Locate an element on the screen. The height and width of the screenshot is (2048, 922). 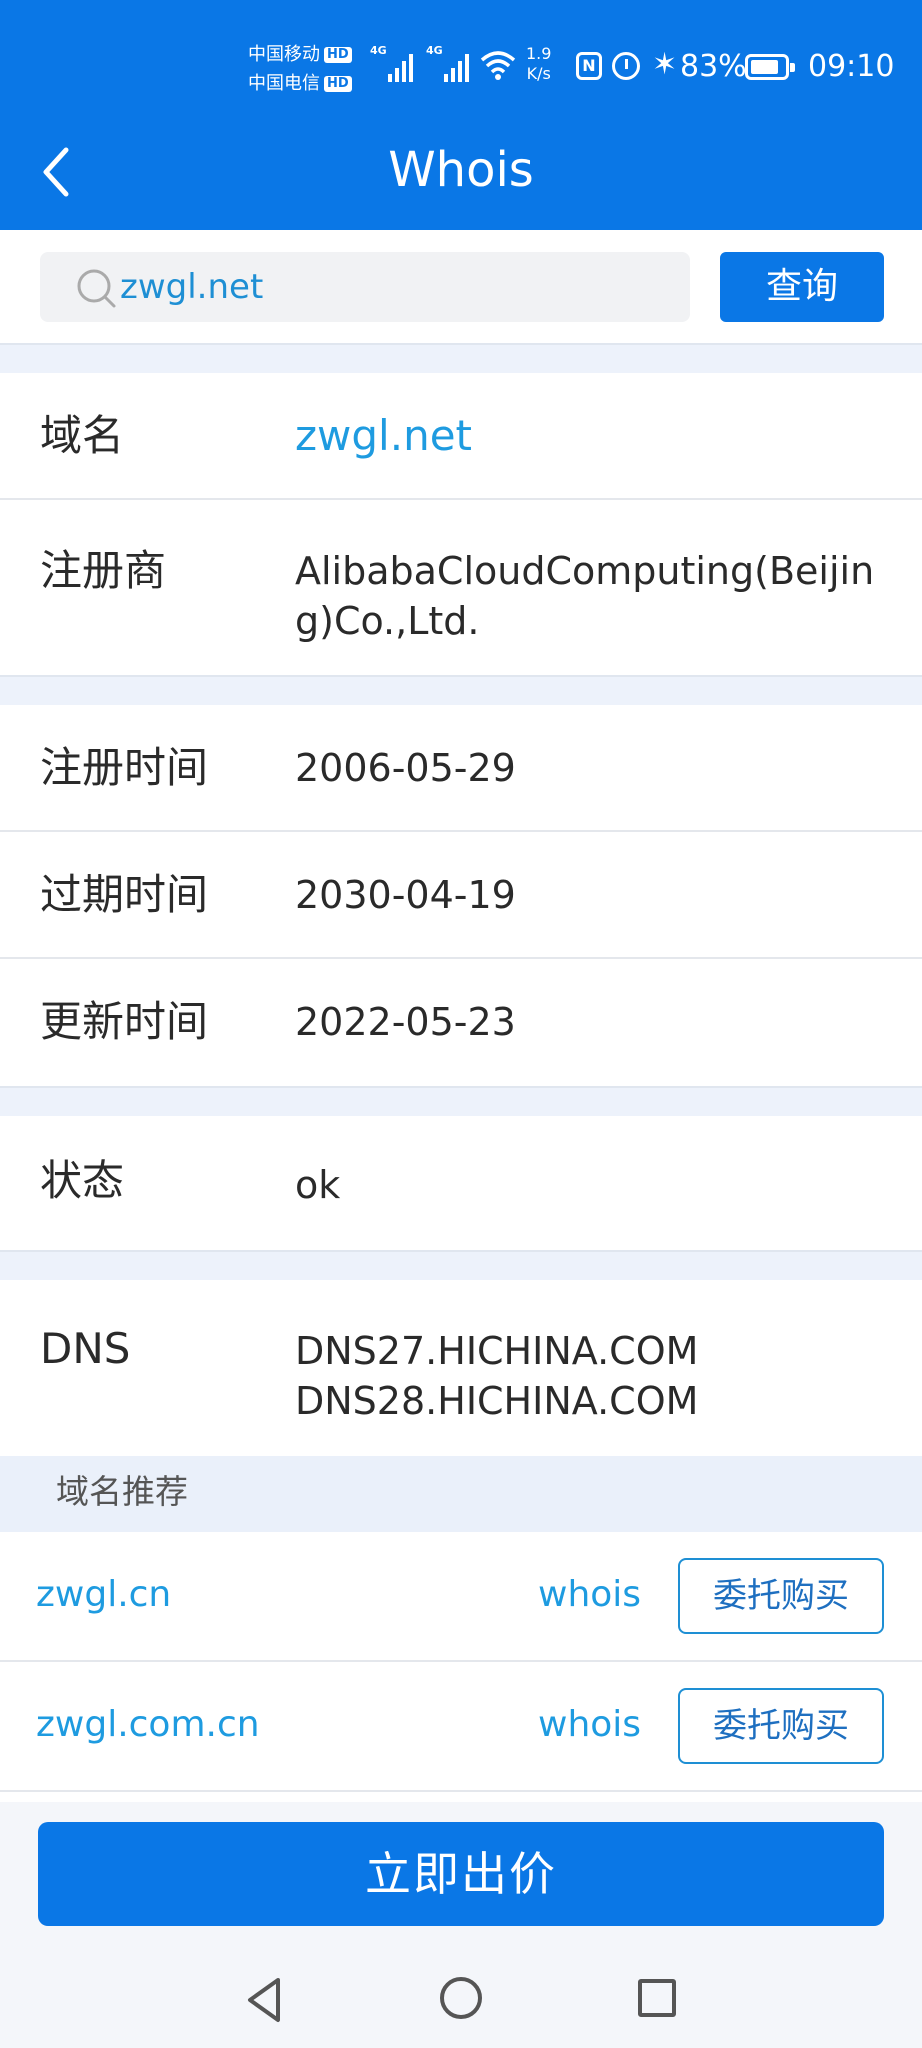
battery-percent: 83% is located at coordinates (713, 66).